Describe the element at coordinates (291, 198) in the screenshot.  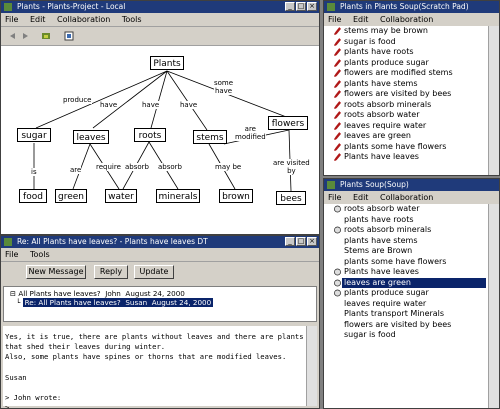
I see `node-bees: bees` at that location.